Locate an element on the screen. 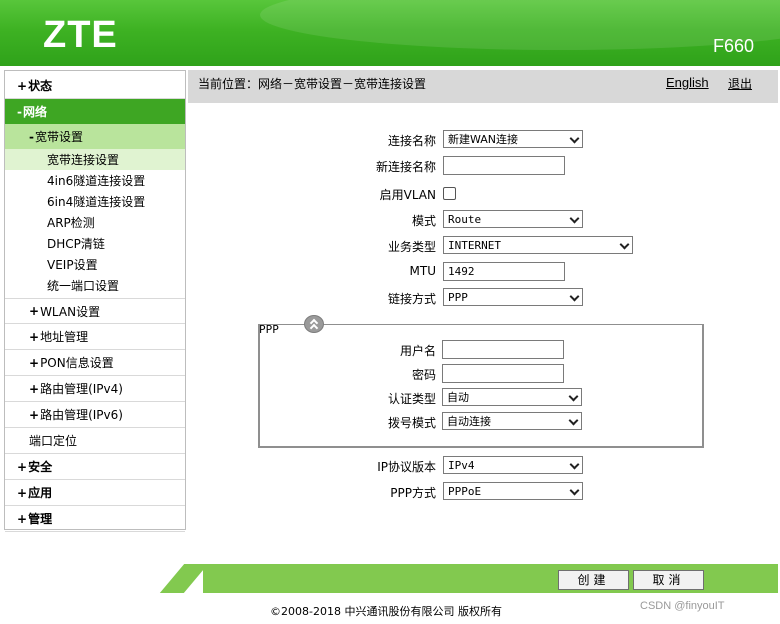 Image resolution: width=780 pixels, height=624 pixels. ip-version-label: IP协议版本 is located at coordinates (406, 467).